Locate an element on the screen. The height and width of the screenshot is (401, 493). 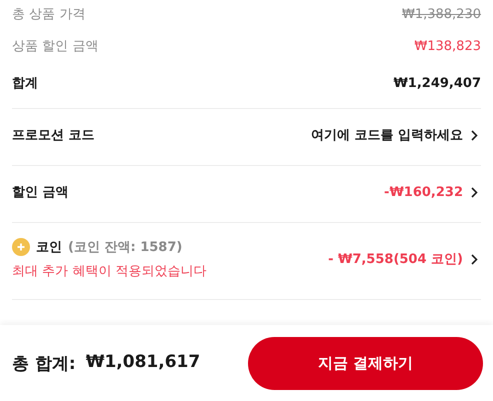
row-label: 프로모션 코드 is located at coordinates (54, 135).